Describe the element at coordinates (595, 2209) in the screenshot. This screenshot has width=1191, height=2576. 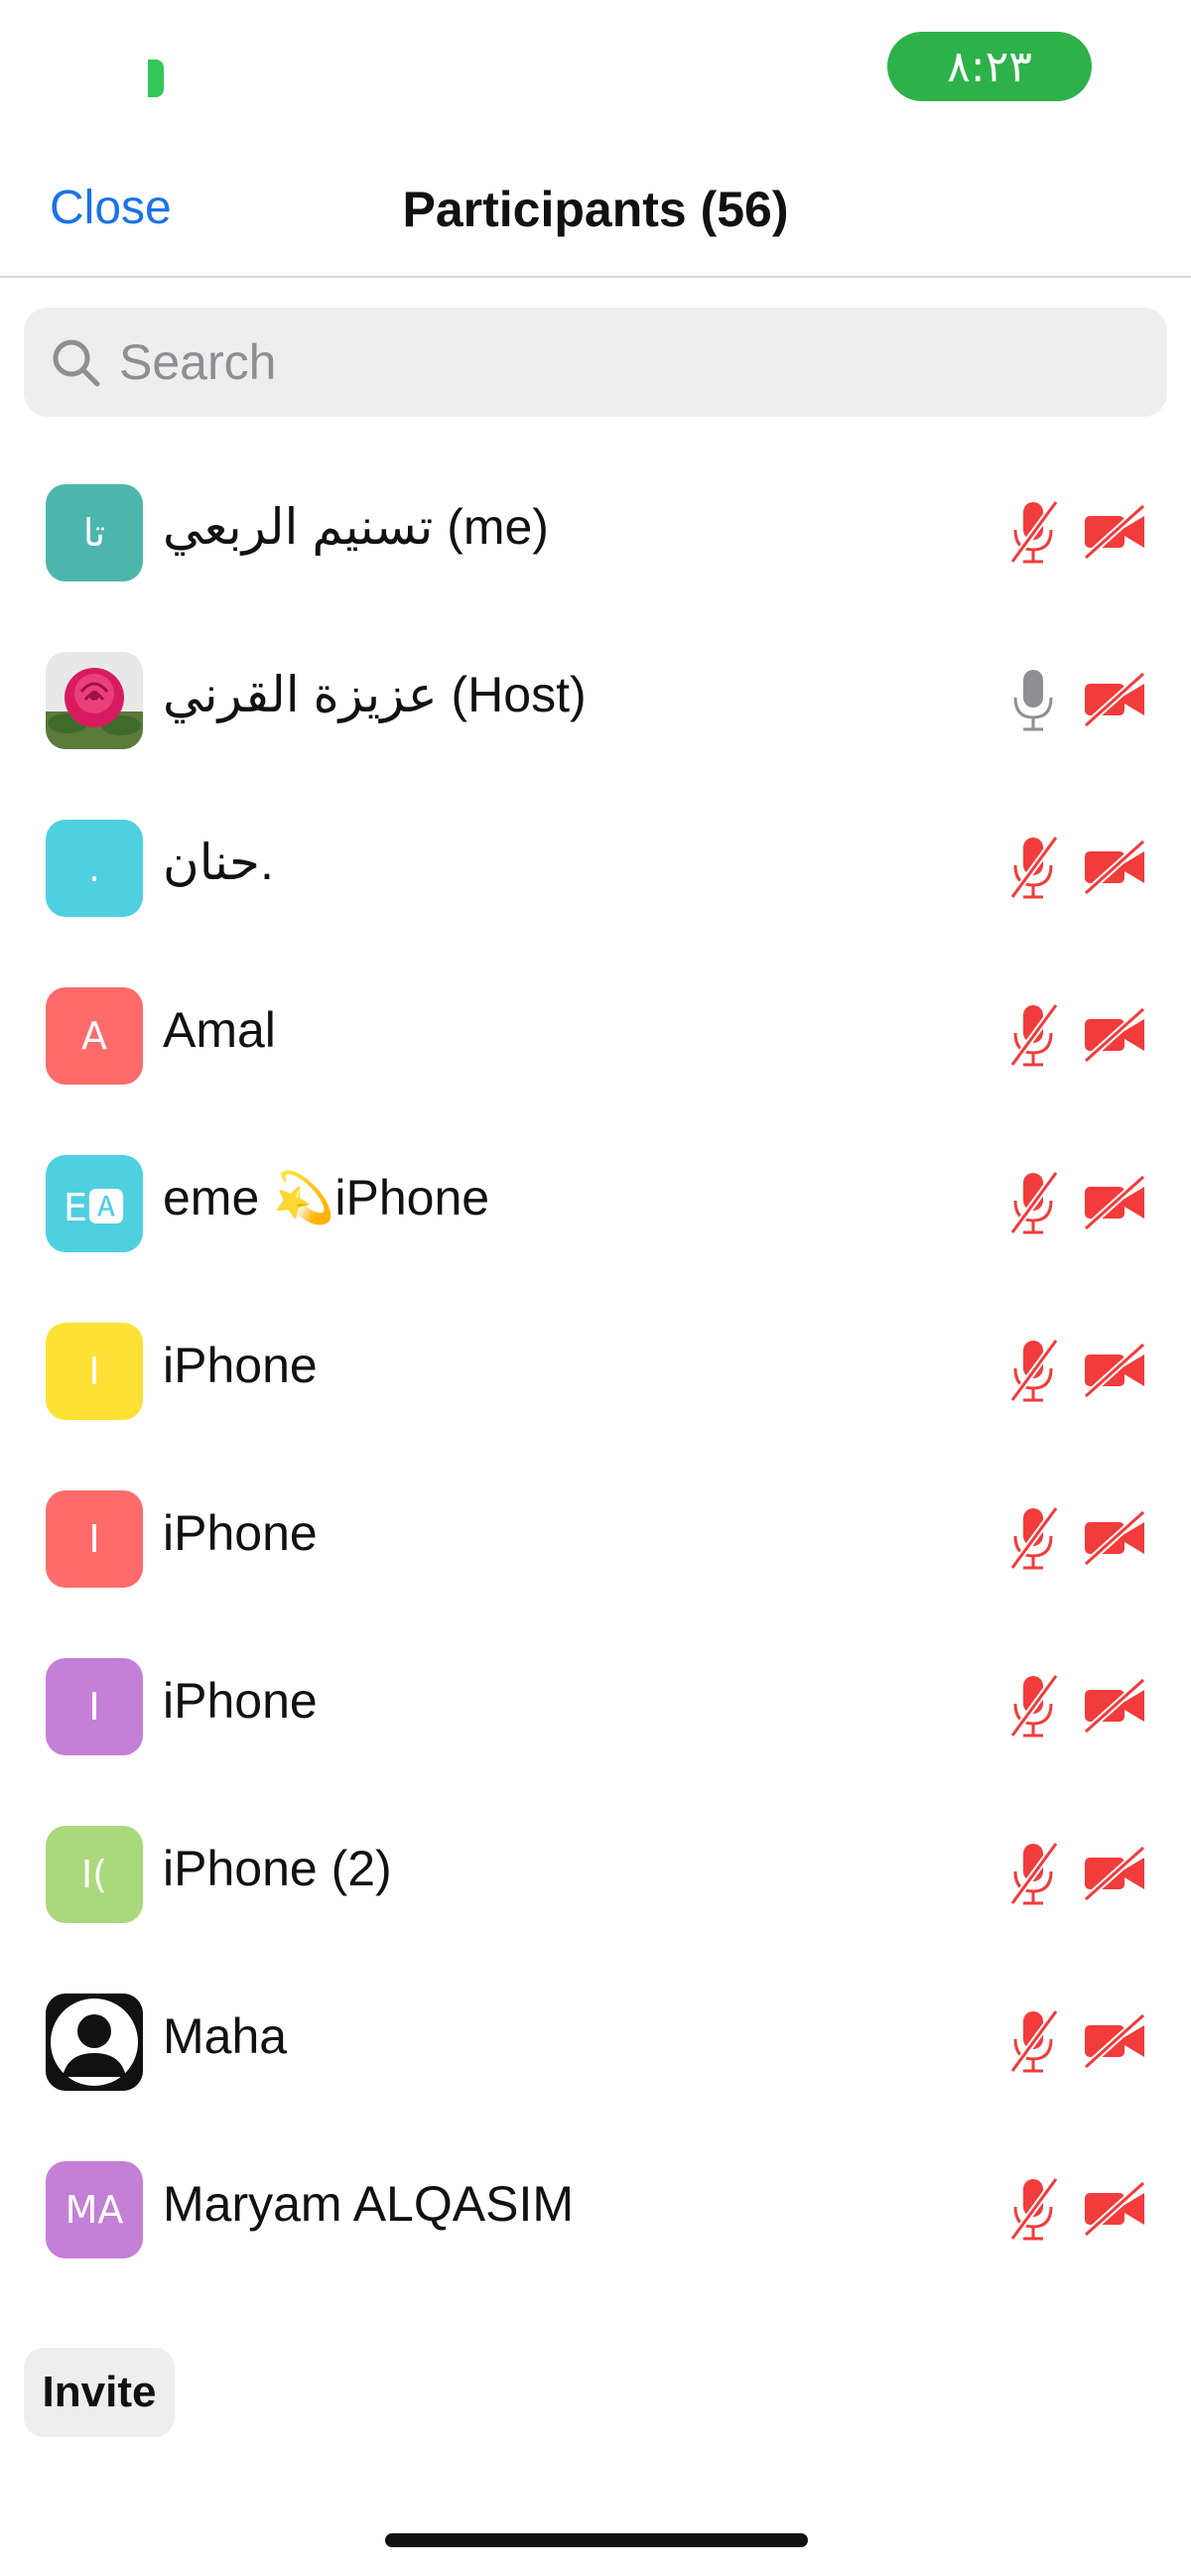
I see `participant-row: MA Maryam ALQASIM` at that location.